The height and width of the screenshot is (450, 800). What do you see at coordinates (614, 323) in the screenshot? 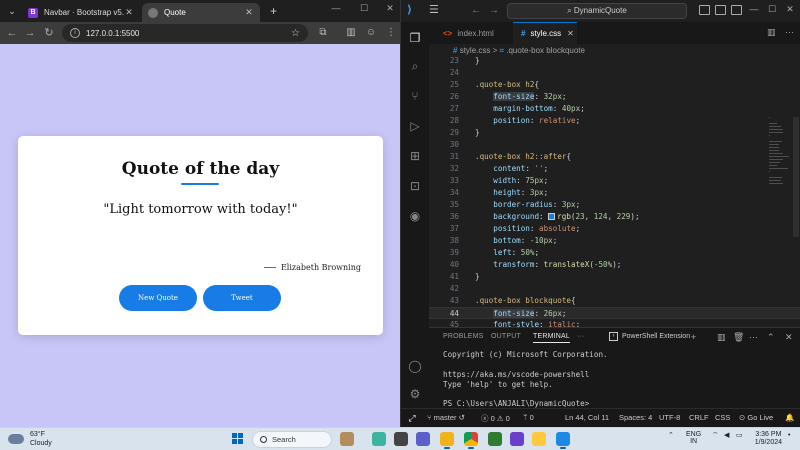
I see `code-line: 45 font-style: italic;` at bounding box center [614, 323].